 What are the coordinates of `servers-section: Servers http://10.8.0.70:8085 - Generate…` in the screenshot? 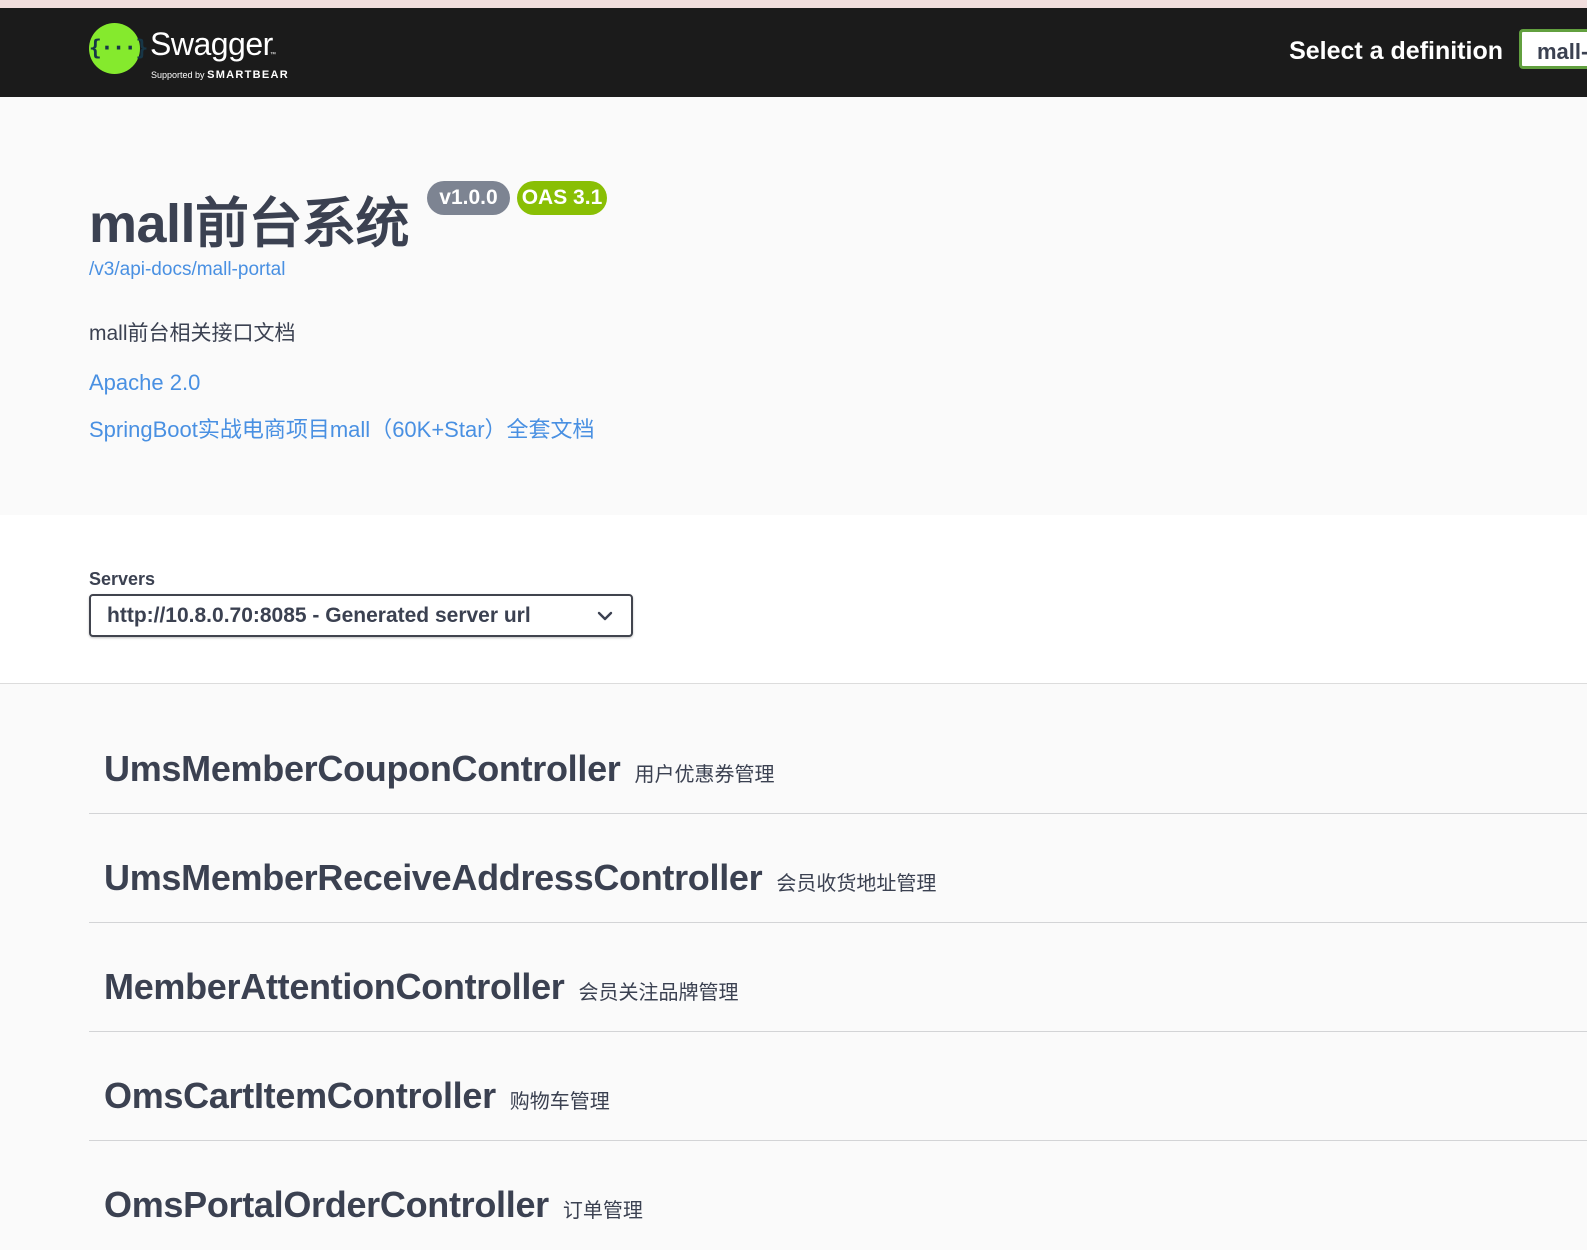 It's located at (793, 599).